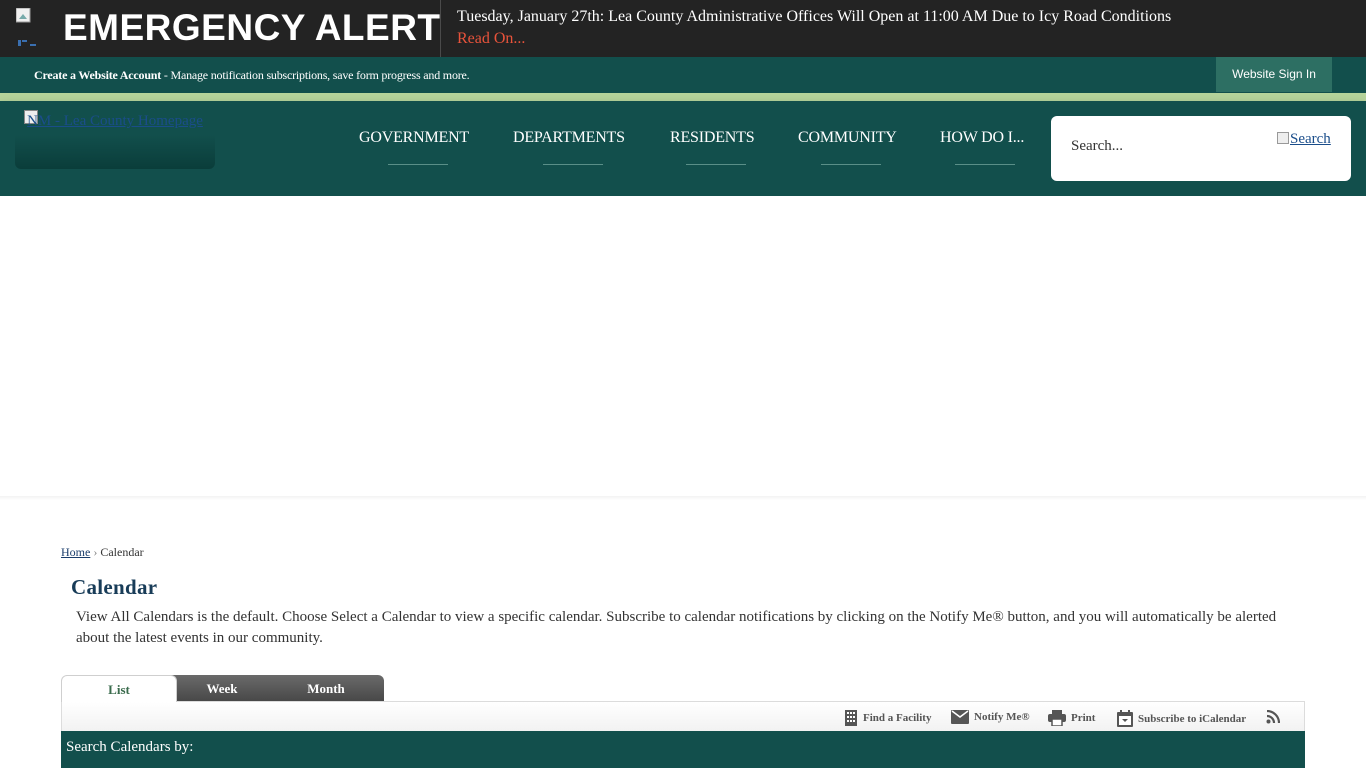 Image resolution: width=1366 pixels, height=768 pixels. What do you see at coordinates (440, 28) in the screenshot?
I see `alert-divider` at bounding box center [440, 28].